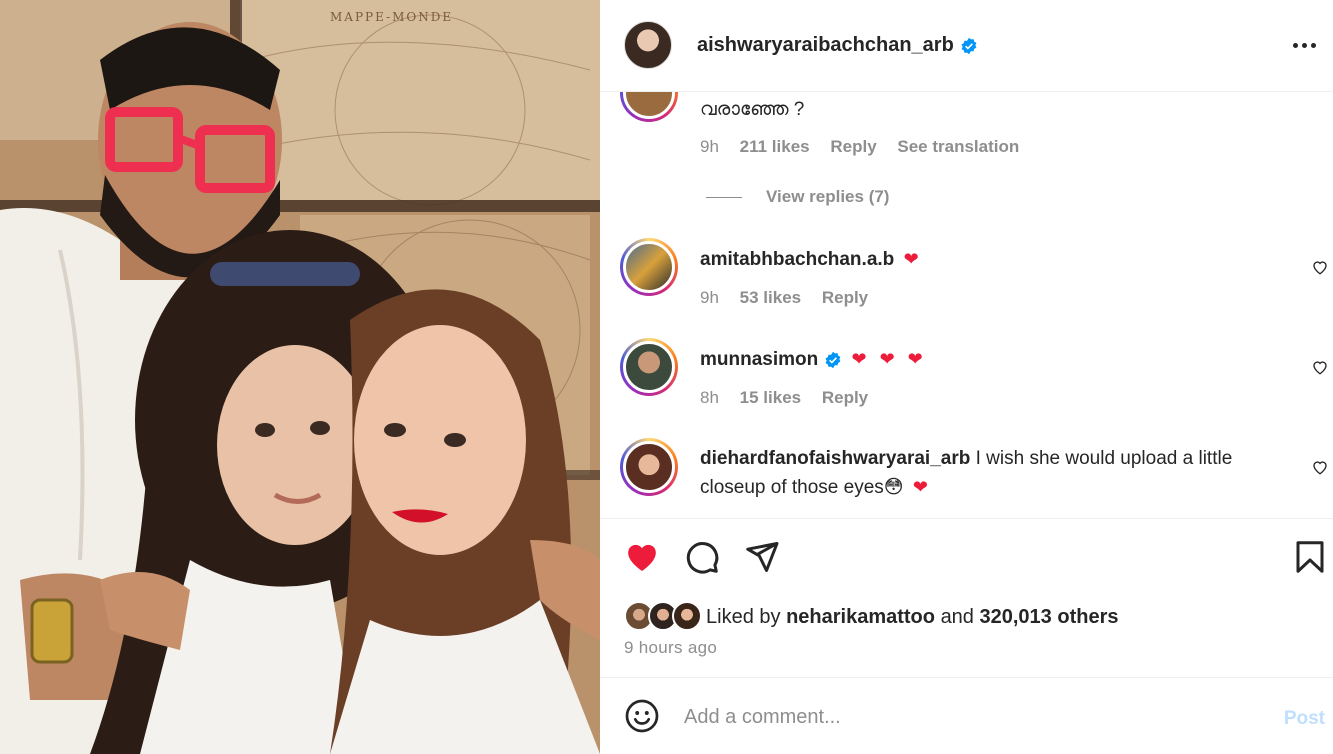 This screenshot has width=1333, height=754. What do you see at coordinates (860, 617) in the screenshot?
I see `liked-by-user: neharikamattoo` at bounding box center [860, 617].